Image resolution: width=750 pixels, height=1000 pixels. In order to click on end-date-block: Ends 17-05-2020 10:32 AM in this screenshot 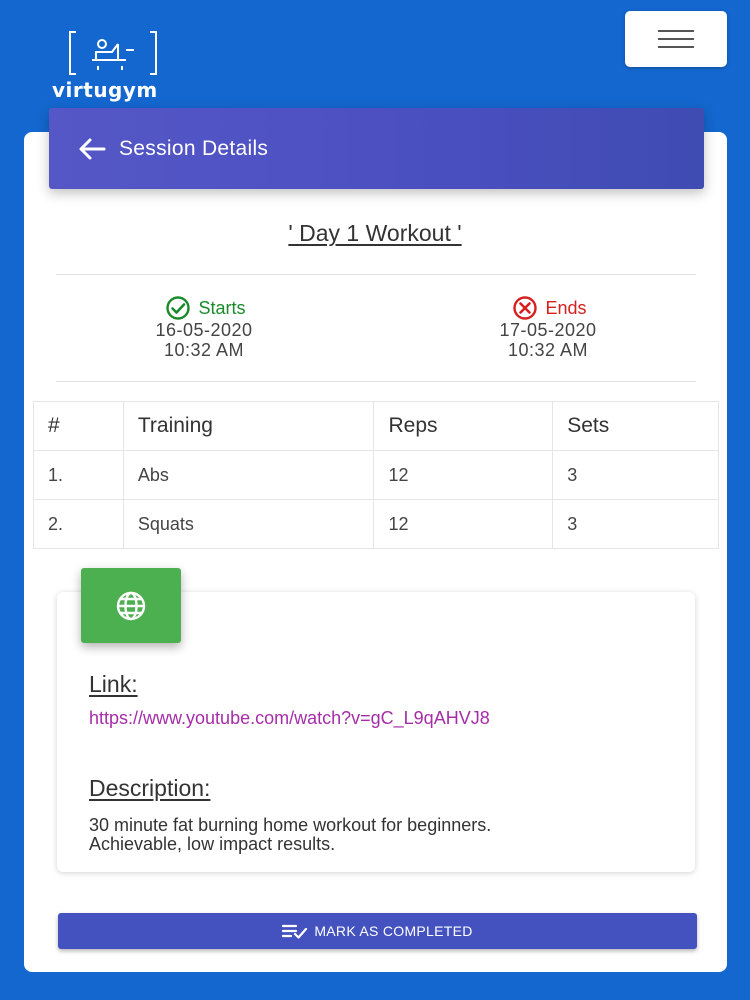, I will do `click(548, 328)`.